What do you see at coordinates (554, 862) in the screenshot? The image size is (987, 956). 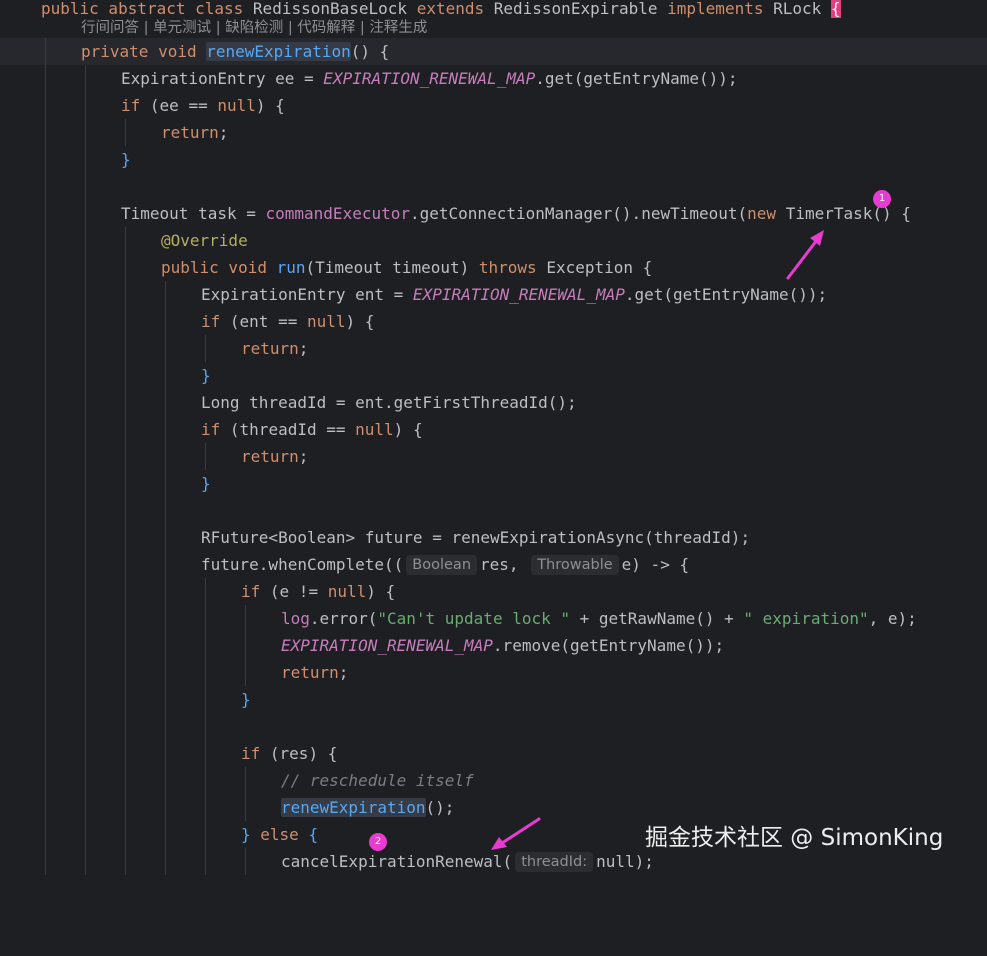 I see `parameter-name-hint: threadId:` at bounding box center [554, 862].